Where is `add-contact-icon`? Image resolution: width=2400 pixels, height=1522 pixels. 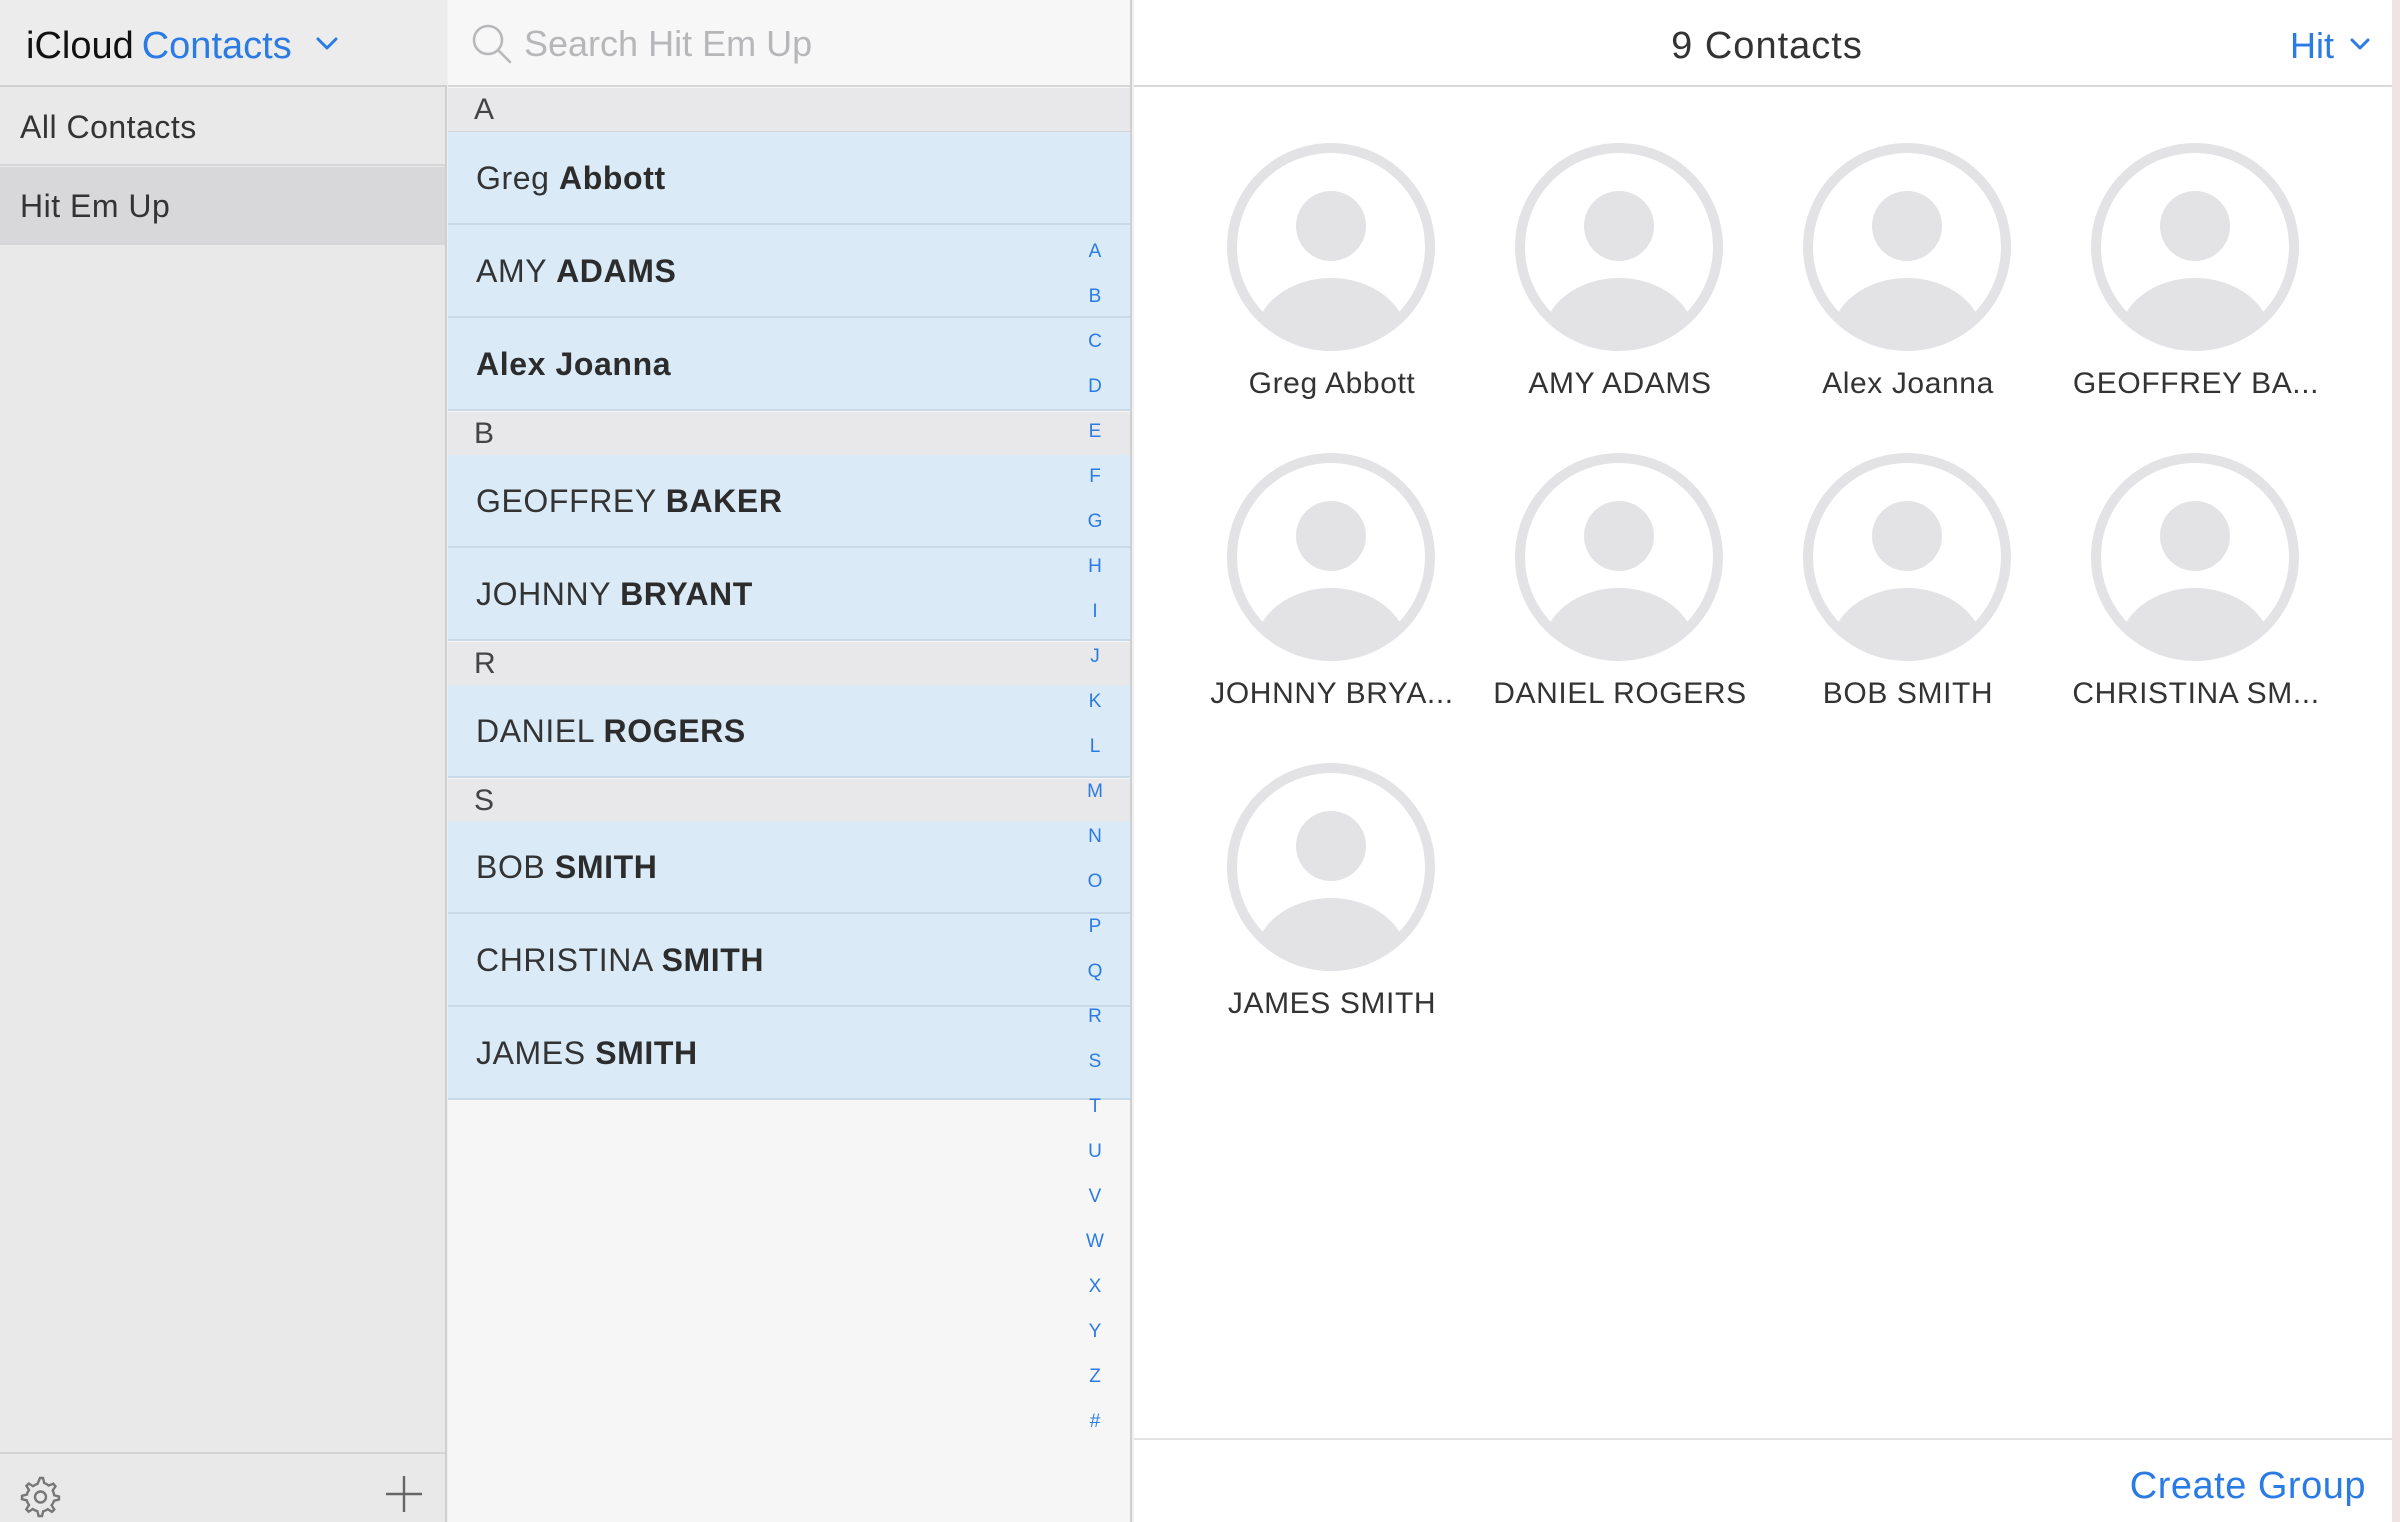
add-contact-icon is located at coordinates (404, 1494).